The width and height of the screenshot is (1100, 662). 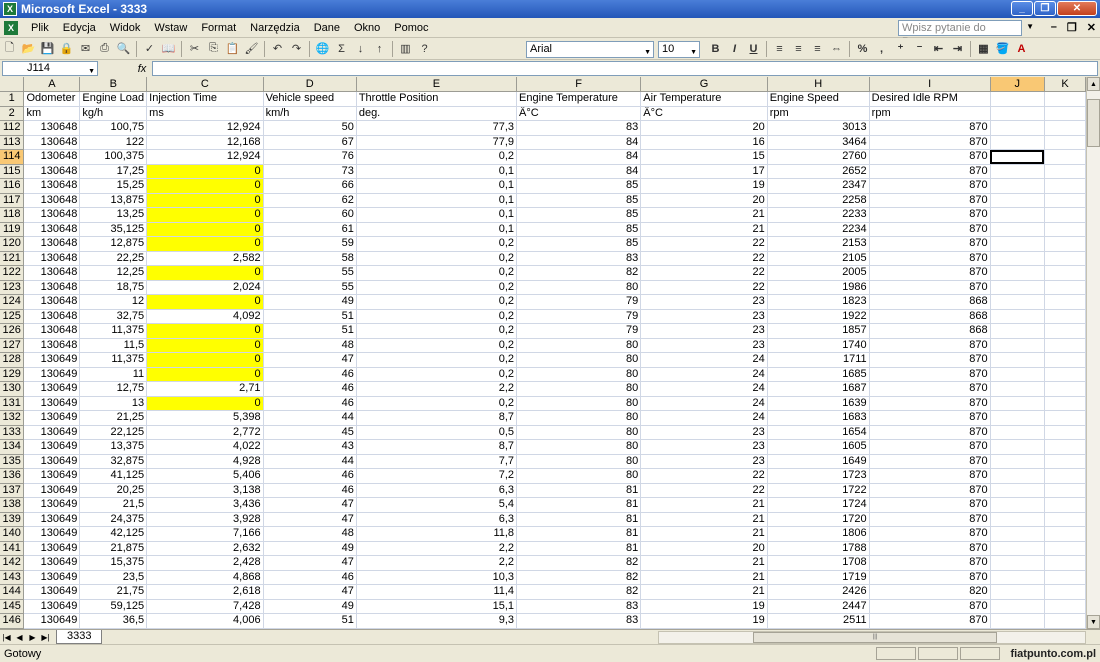 I want to click on cell-i127: 870, so click(x=930, y=345).